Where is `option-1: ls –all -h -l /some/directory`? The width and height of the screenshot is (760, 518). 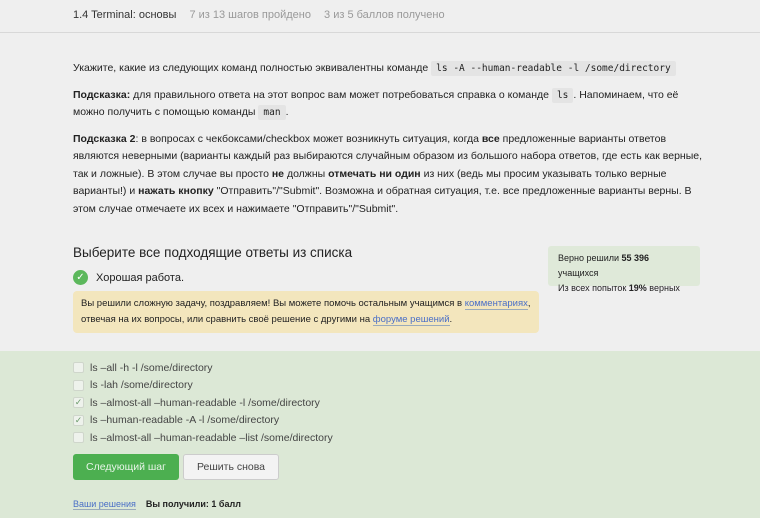 option-1: ls –all -h -l /some/directory is located at coordinates (203, 368).